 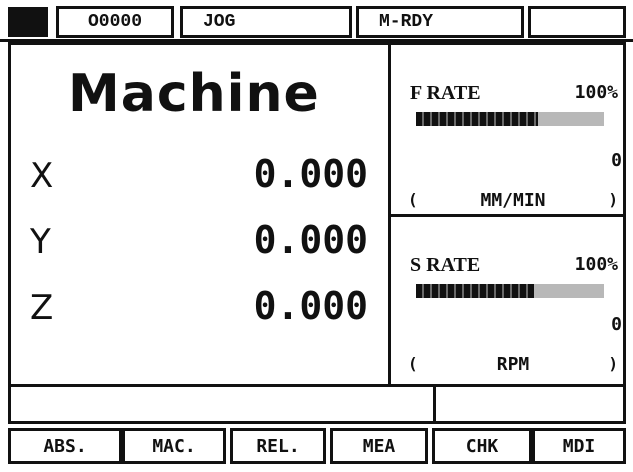 I want to click on program-number: O0000, so click(x=114, y=22).